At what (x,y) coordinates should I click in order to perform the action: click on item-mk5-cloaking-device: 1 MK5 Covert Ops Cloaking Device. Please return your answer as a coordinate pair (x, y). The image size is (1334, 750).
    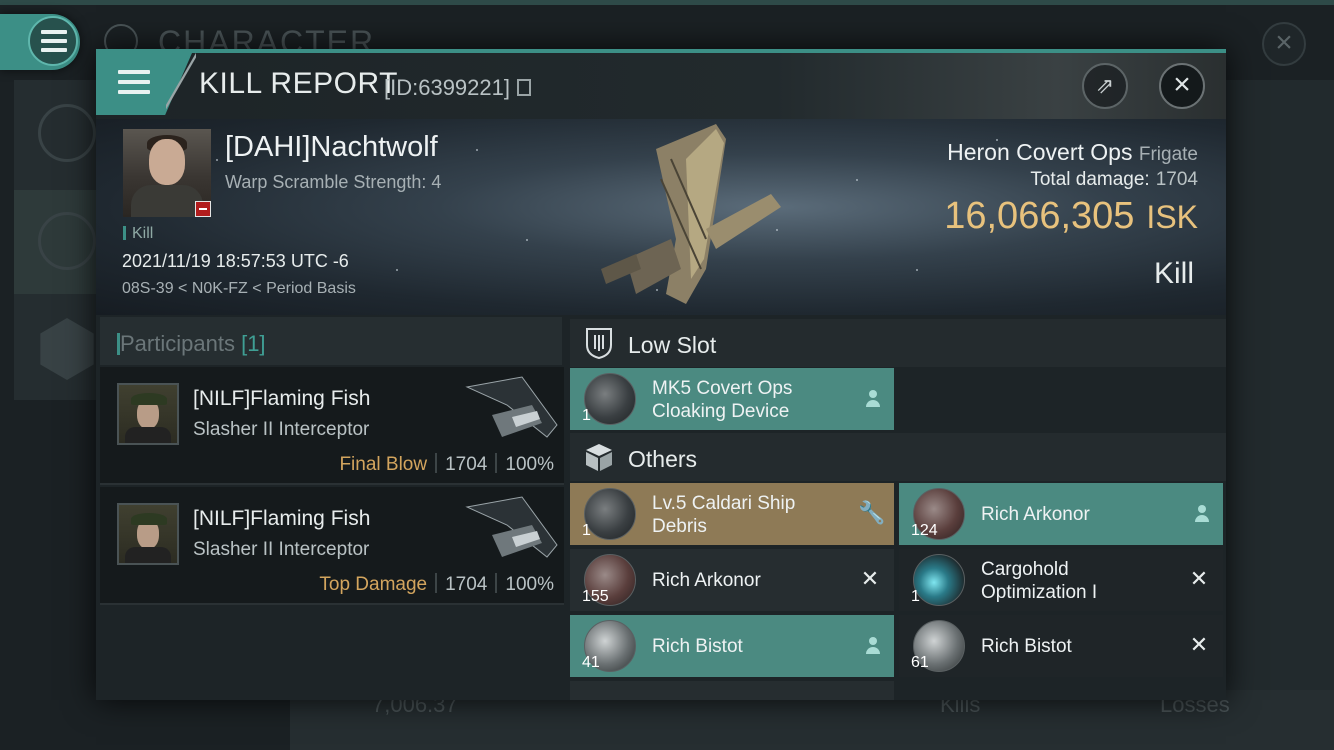
    Looking at the image, I should click on (732, 399).